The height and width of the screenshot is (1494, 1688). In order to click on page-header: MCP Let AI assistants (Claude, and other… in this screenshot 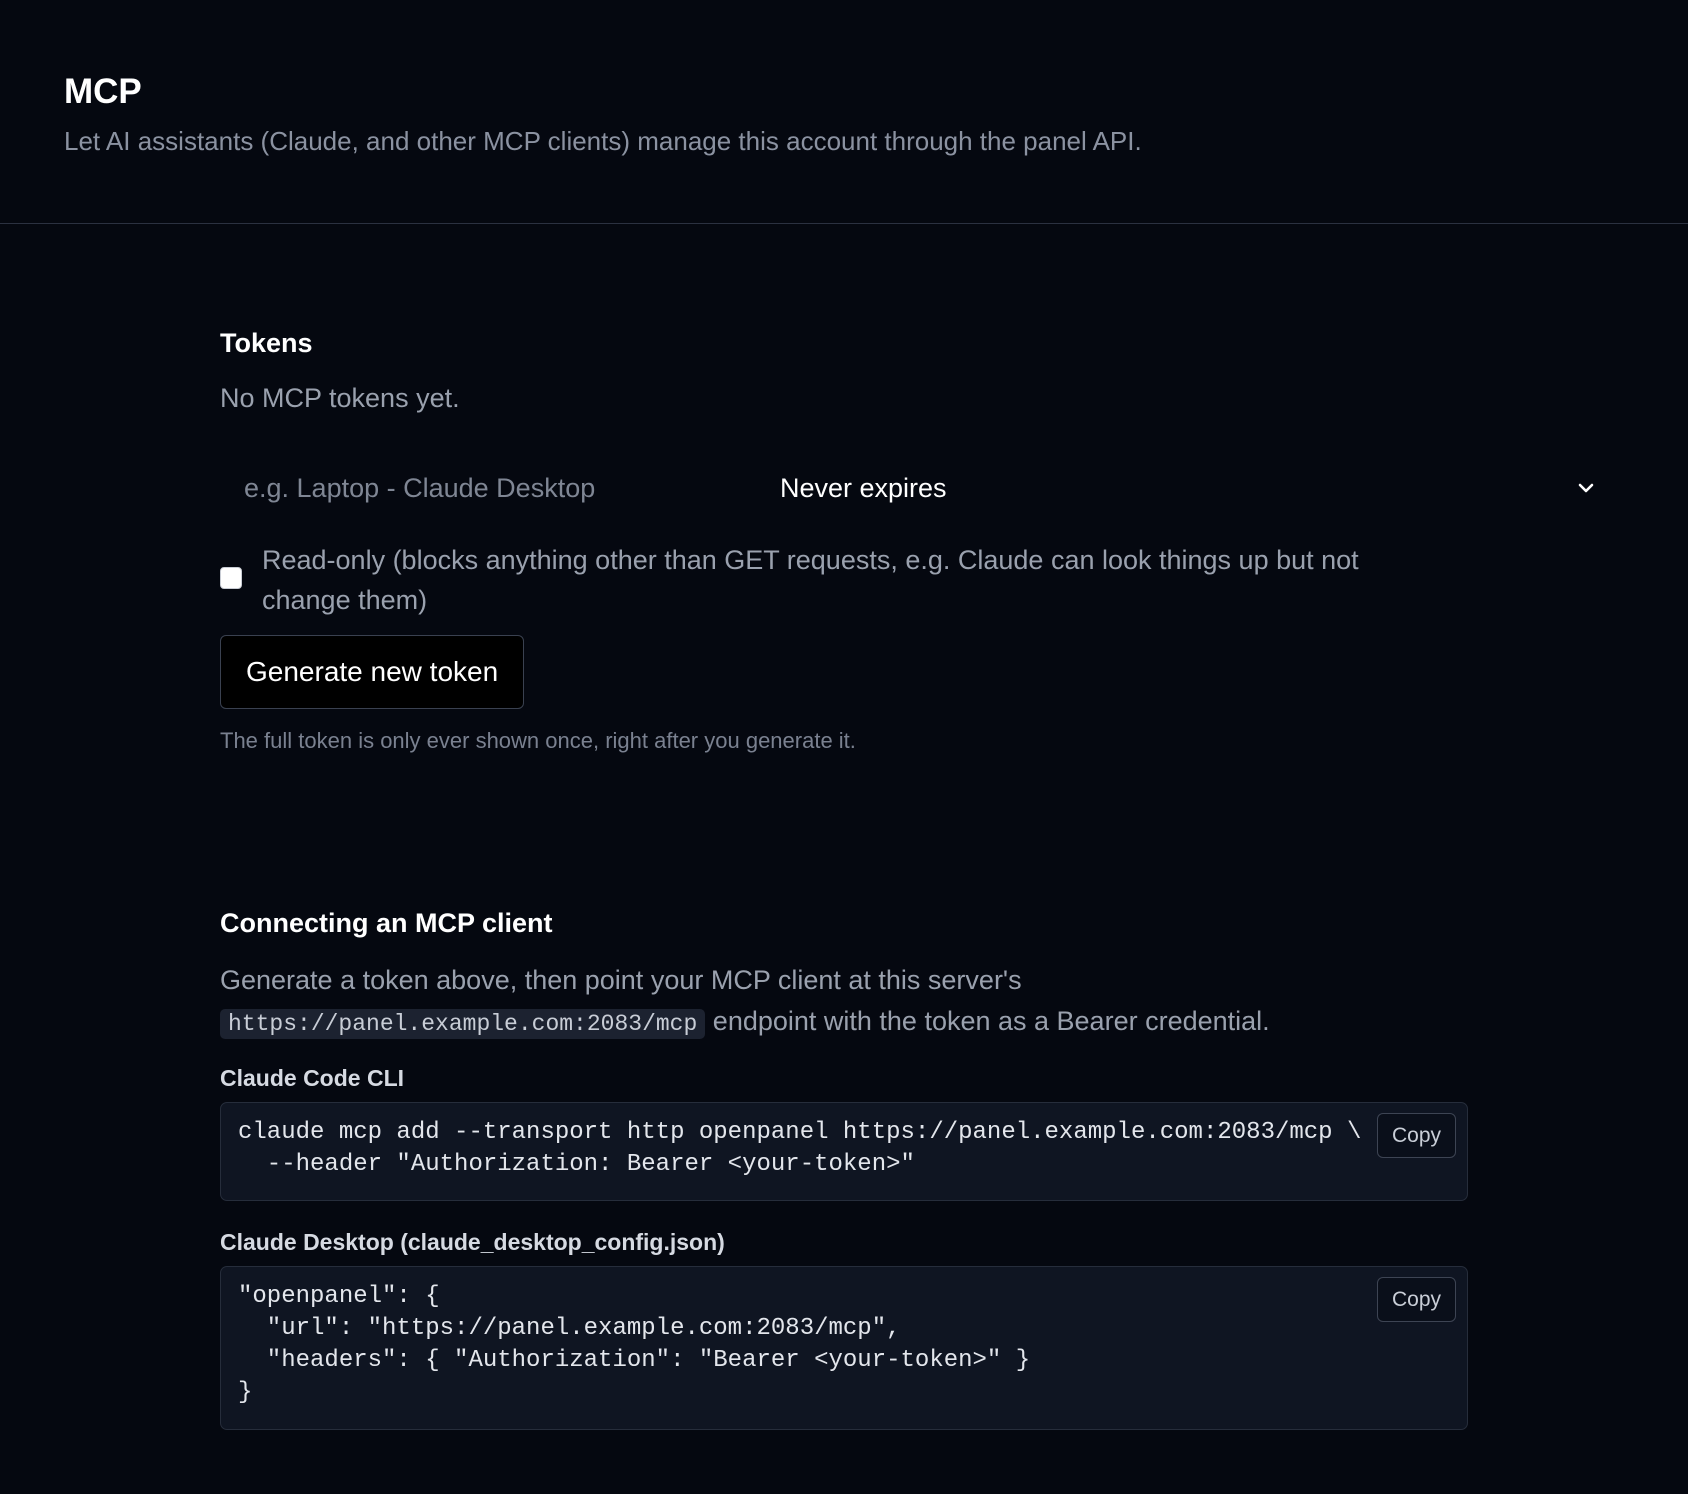, I will do `click(844, 112)`.